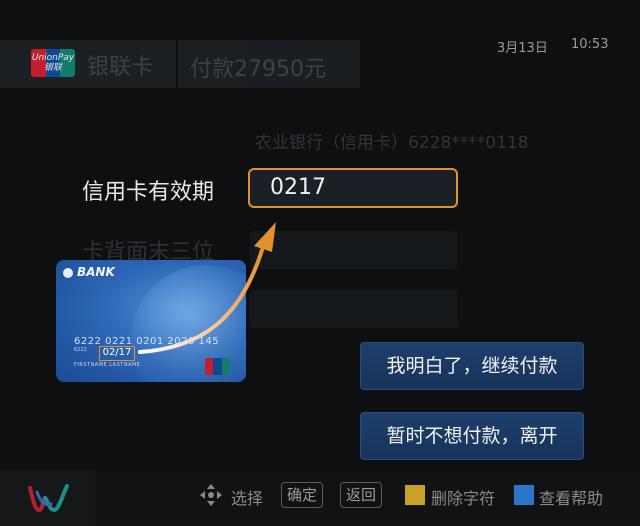 This screenshot has width=640, height=526. What do you see at coordinates (392, 143) in the screenshot?
I see `bank-account-label: 农业银行（信用卡）6228****0118` at bounding box center [392, 143].